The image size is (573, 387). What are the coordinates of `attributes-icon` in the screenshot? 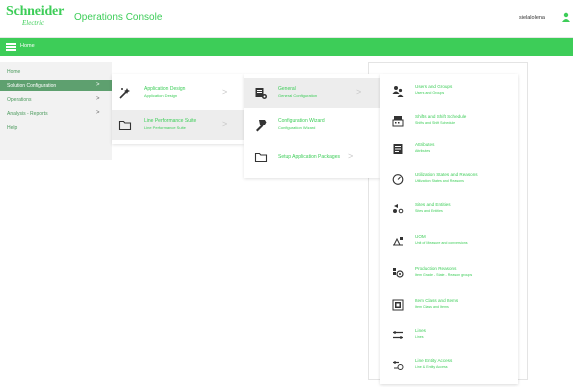 It's located at (398, 149).